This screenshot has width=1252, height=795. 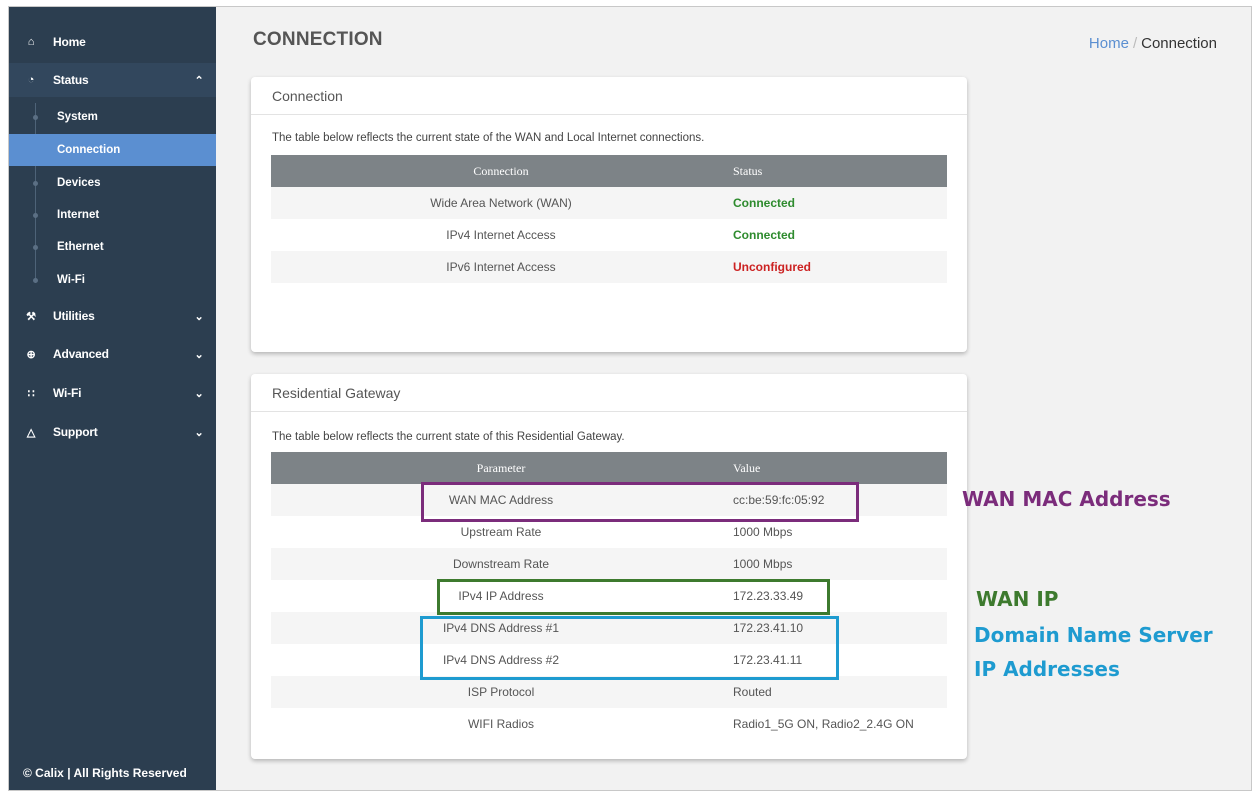 I want to click on breadcrumb: Home / Connection, so click(x=1153, y=43).